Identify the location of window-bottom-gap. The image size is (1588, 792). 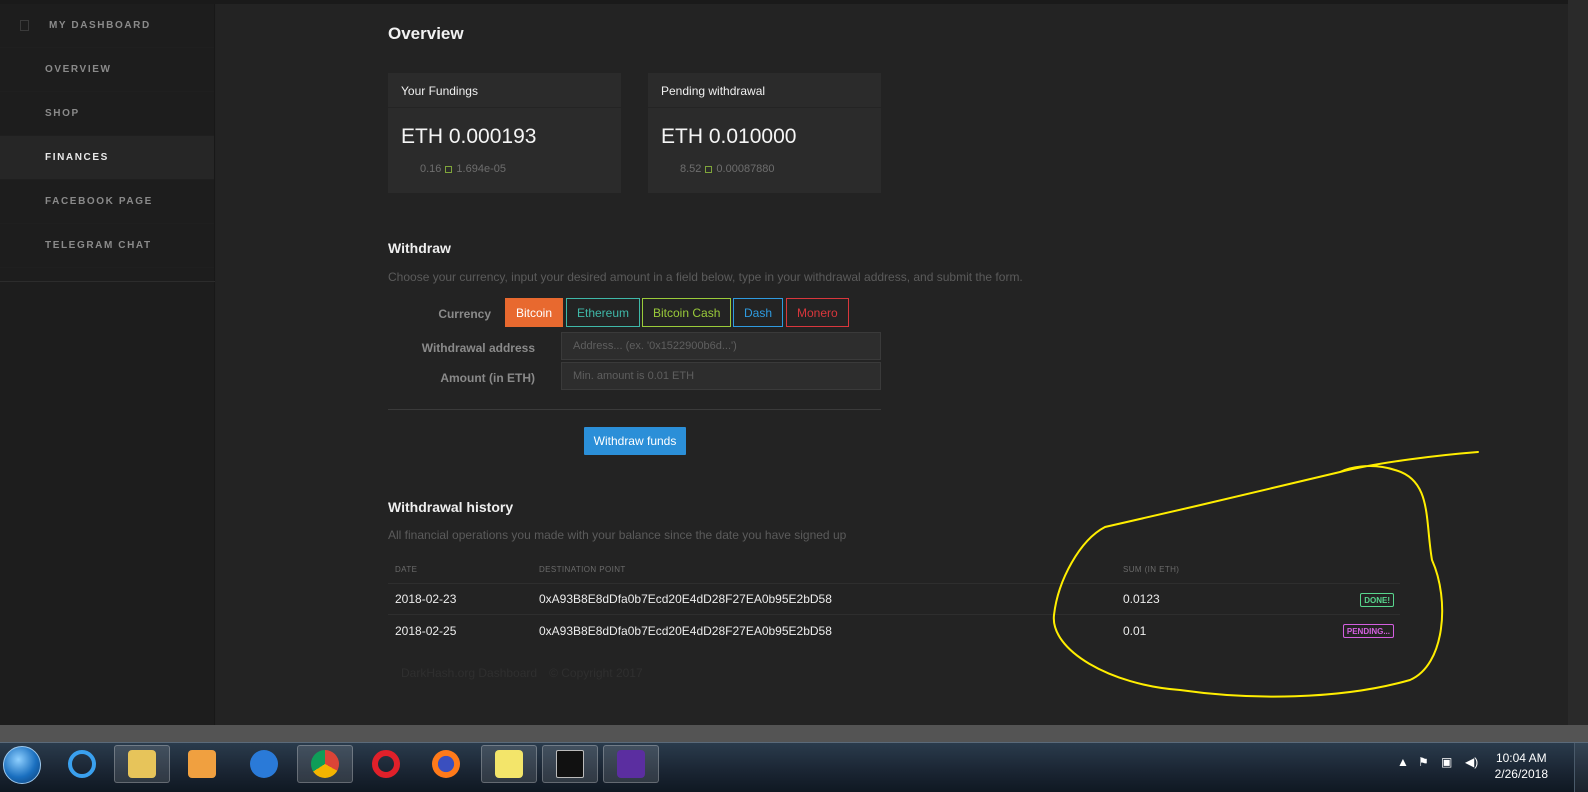
(794, 733).